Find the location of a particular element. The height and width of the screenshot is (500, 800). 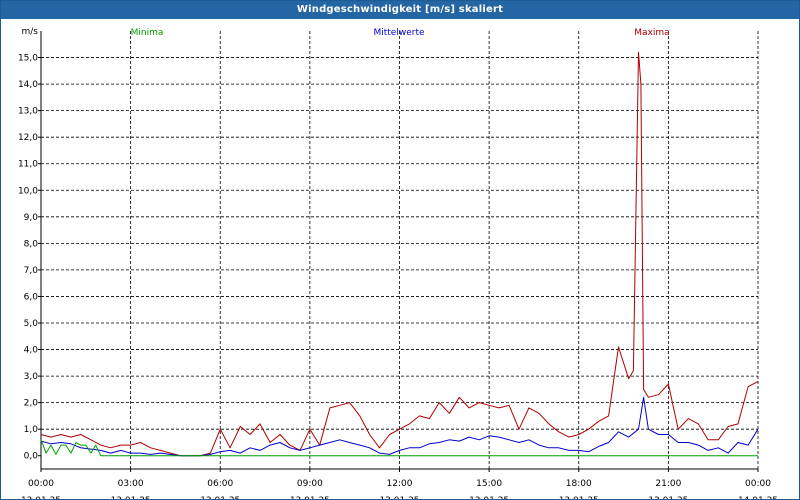

y-tick-label: 4,0 is located at coordinates (31, 351).